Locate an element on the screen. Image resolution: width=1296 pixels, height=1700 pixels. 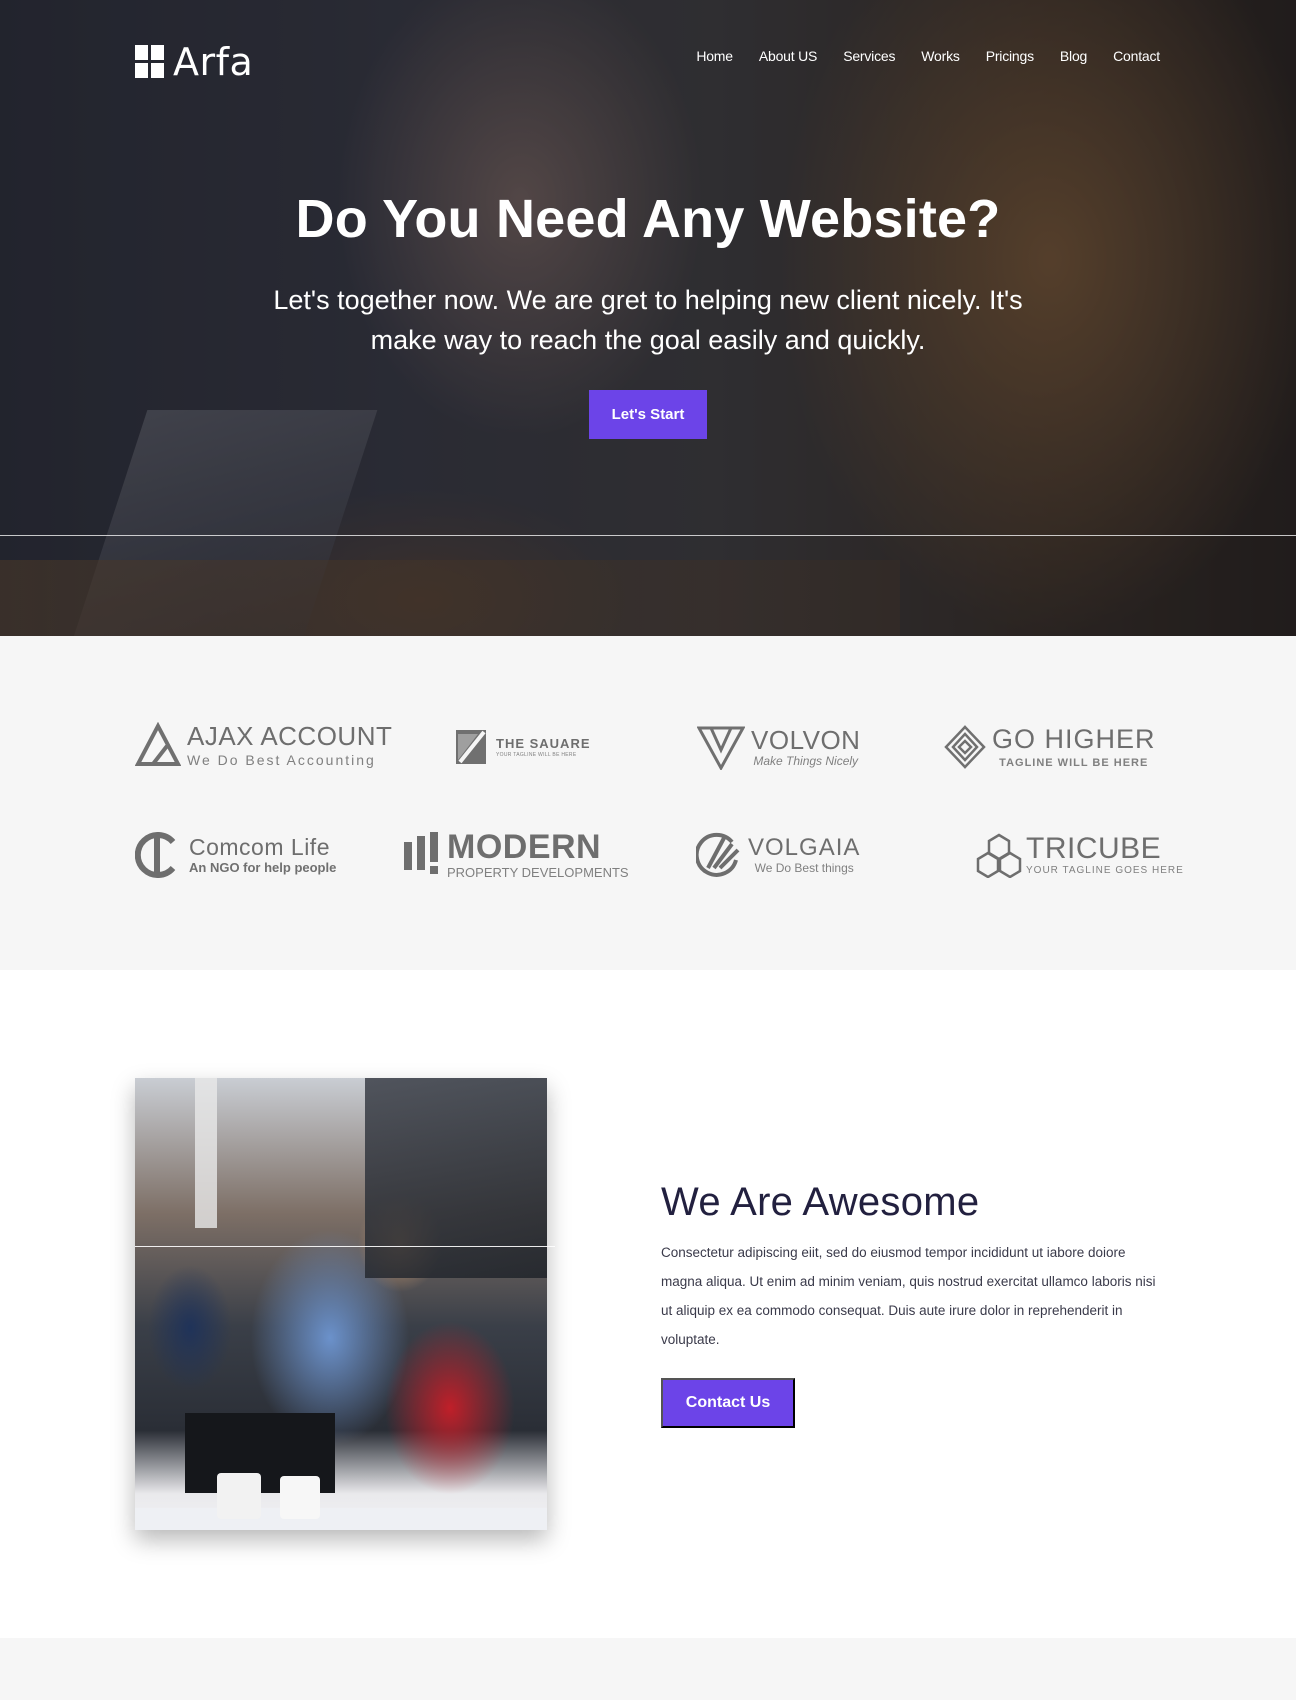
nav-item-home: Home is located at coordinates (714, 56).